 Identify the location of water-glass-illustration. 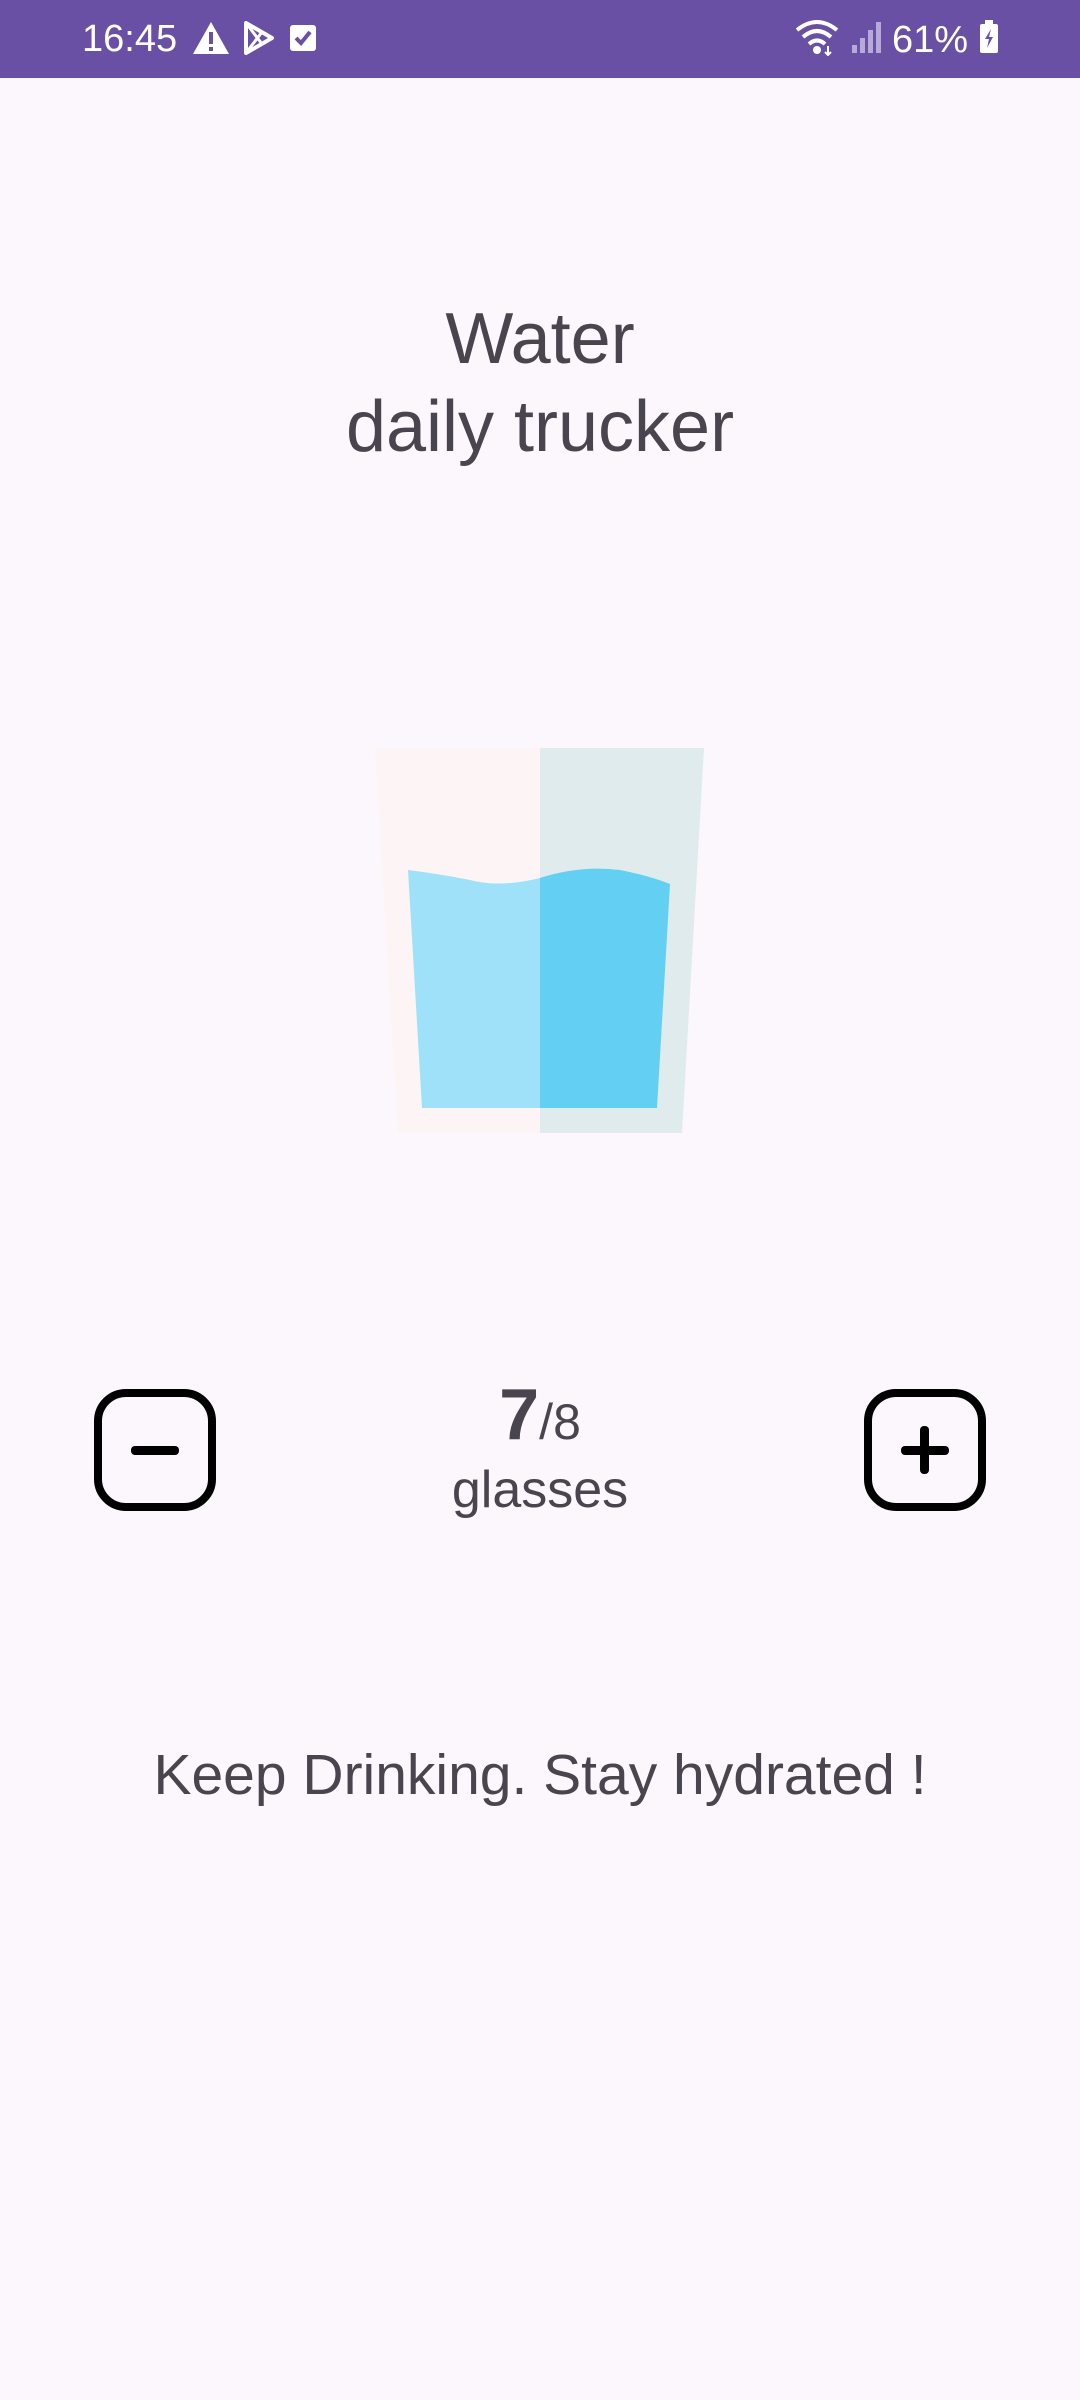
(537, 943).